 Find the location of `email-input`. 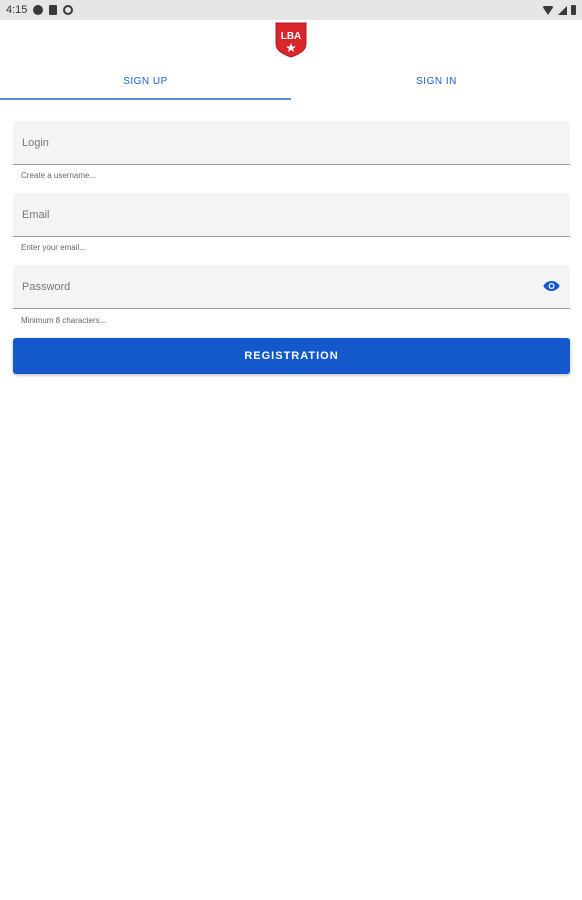

email-input is located at coordinates (291, 214).